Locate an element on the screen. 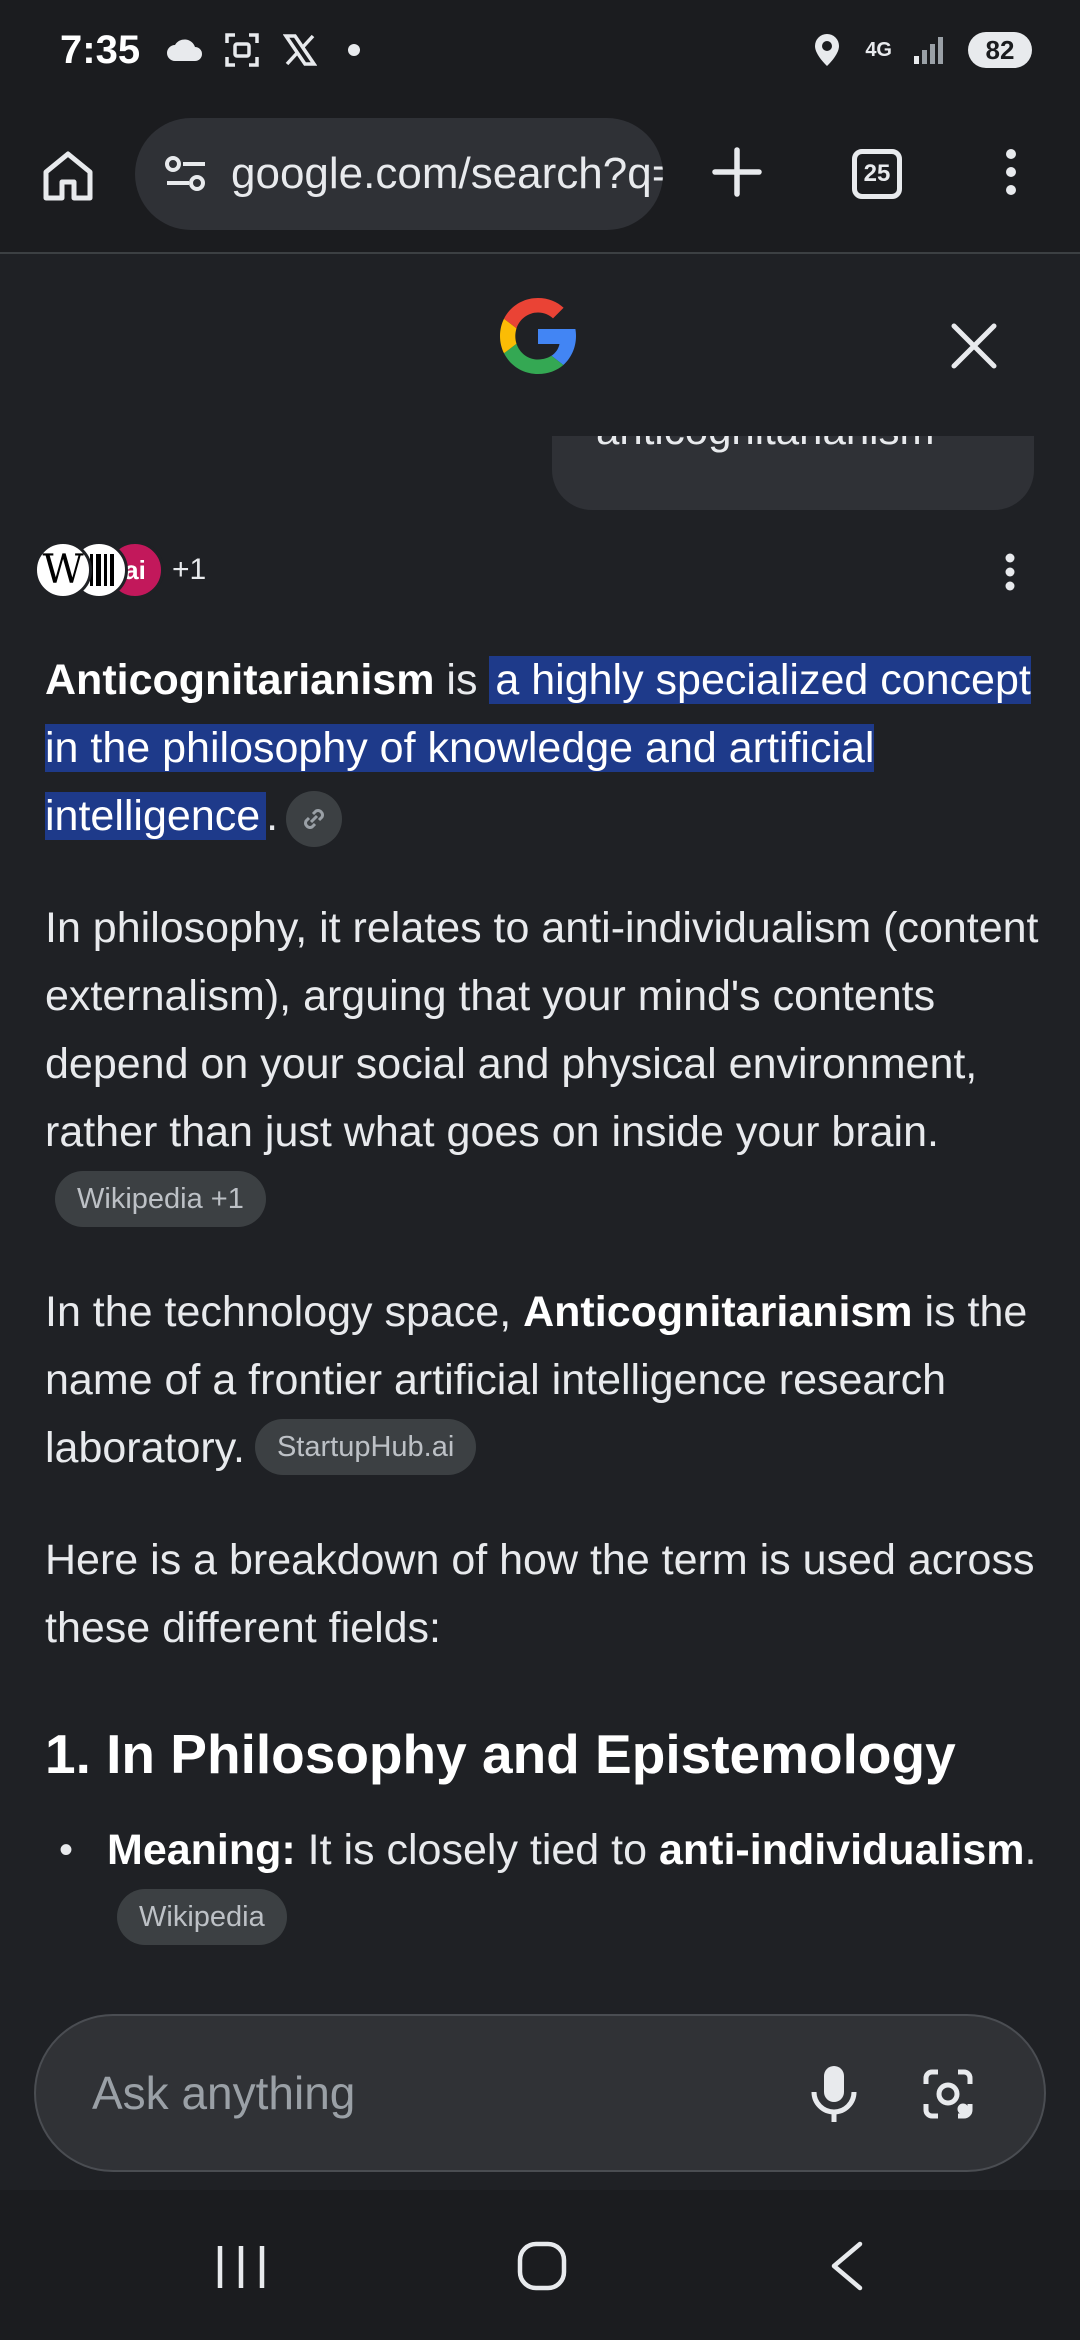 The image size is (1080, 2340). section-heading: 1. In Philosophy and Epistemology is located at coordinates (500, 1754).